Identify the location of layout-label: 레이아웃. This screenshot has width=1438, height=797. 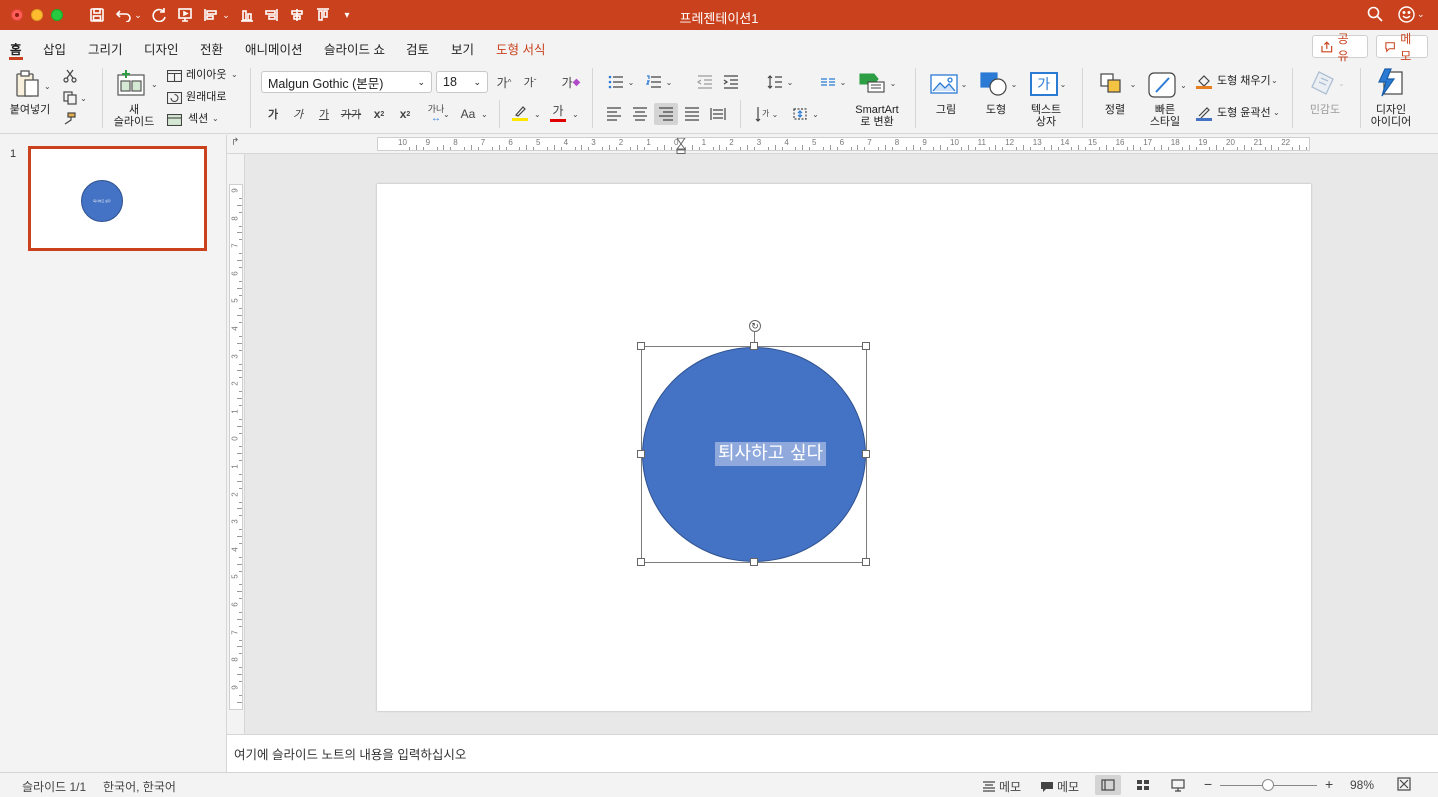
(206, 75).